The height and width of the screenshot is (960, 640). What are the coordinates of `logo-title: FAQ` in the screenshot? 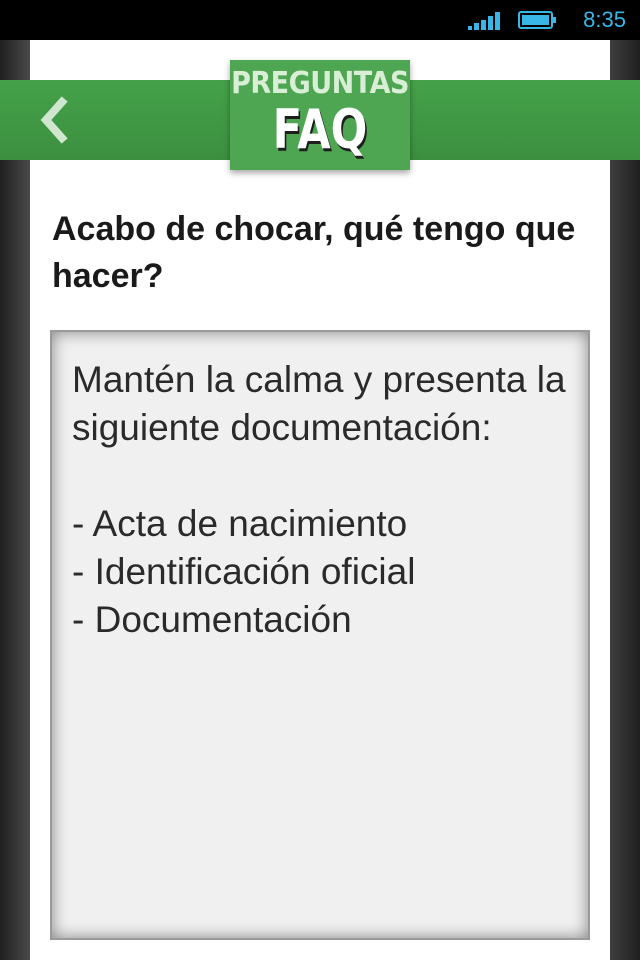 It's located at (320, 129).